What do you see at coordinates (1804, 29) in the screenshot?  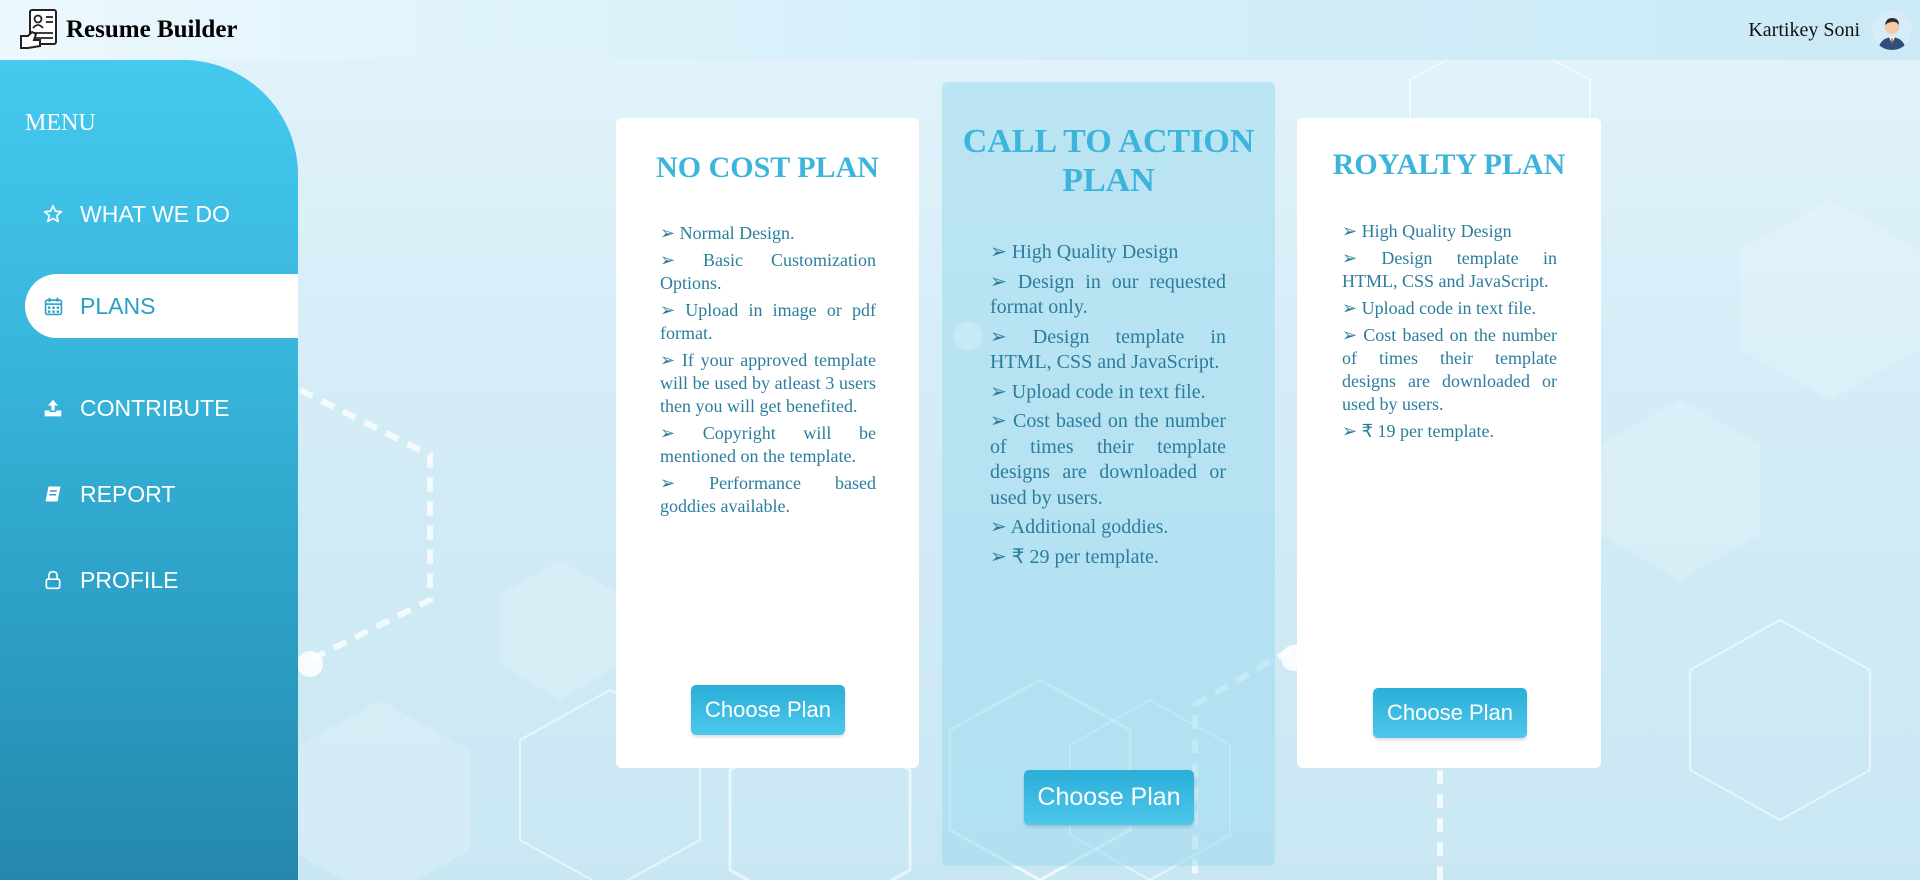 I see `user-name: Kartikey Soni` at bounding box center [1804, 29].